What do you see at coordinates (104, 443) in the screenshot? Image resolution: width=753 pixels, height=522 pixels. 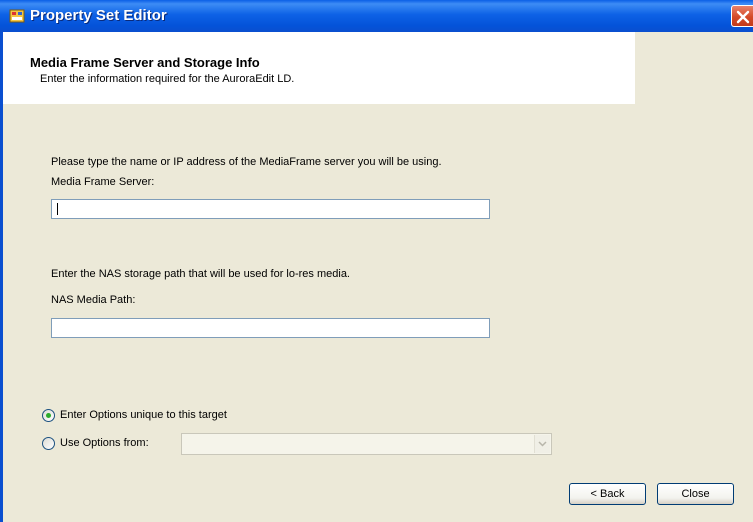 I see `use-options-from-label: Use Options from:` at bounding box center [104, 443].